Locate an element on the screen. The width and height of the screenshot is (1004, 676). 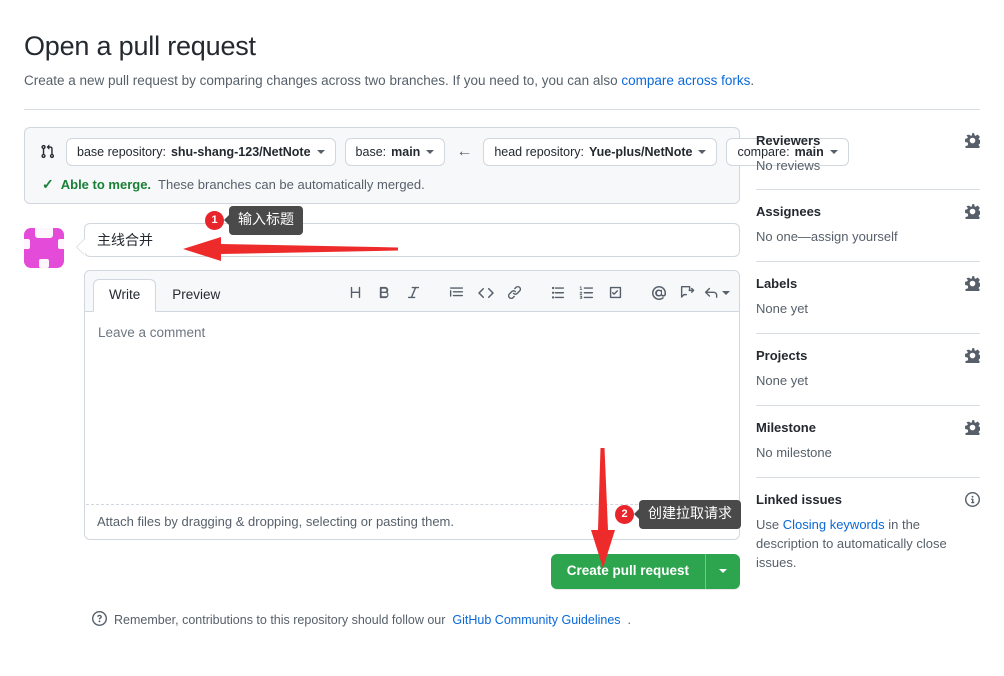
sidebar-section-assignees: Assignees No one—assign yourself is located at coordinates (868, 225).